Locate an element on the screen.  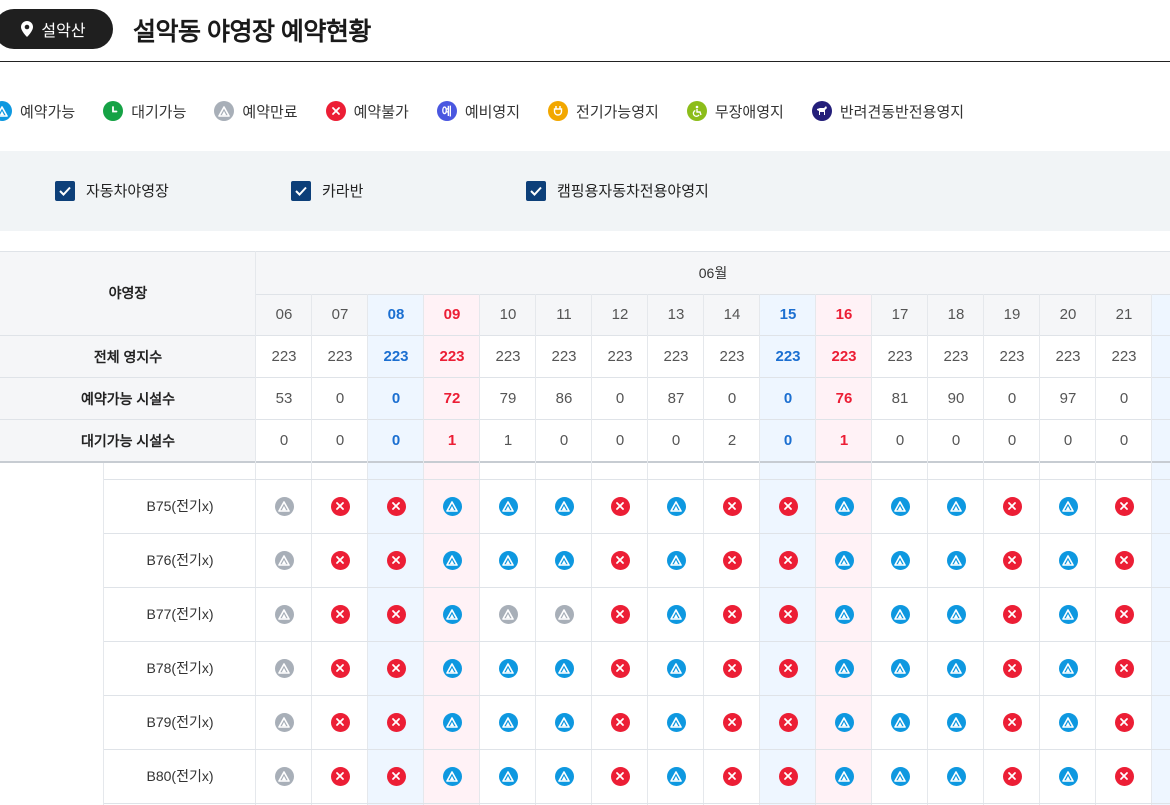
day-header-19: 19 is located at coordinates (1012, 314).